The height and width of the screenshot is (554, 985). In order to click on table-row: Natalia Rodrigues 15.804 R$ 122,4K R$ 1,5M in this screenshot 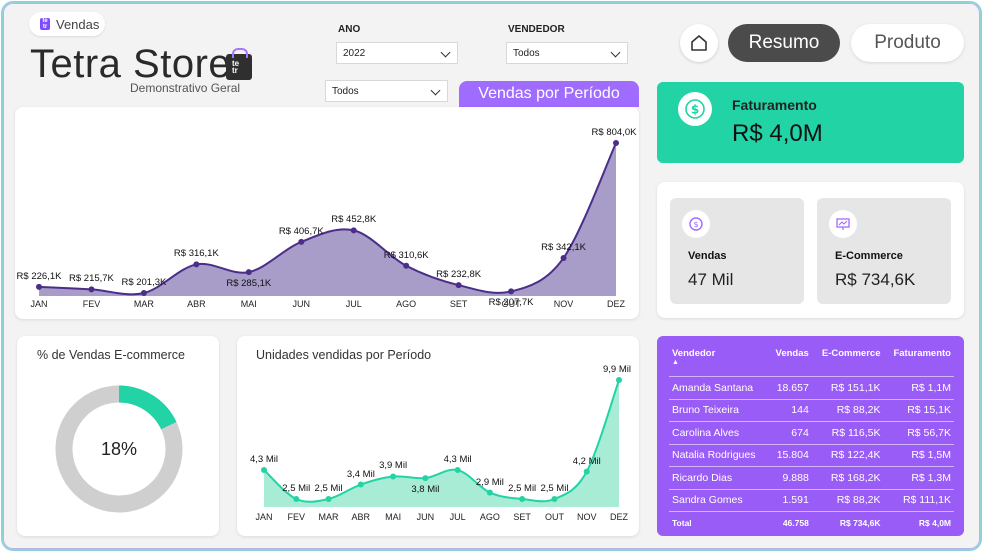, I will do `click(811, 455)`.